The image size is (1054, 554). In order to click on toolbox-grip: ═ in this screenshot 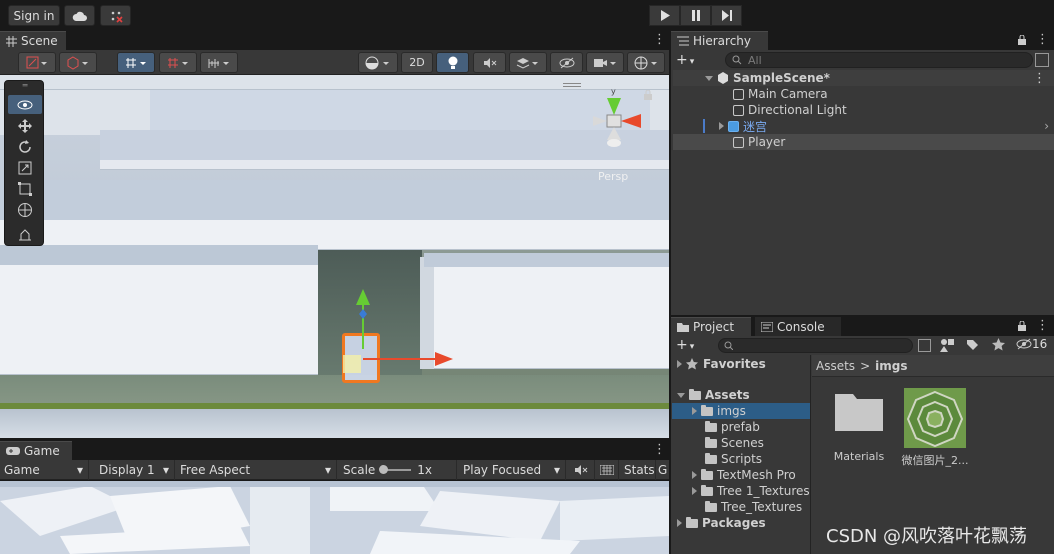, I will do `click(25, 85)`.